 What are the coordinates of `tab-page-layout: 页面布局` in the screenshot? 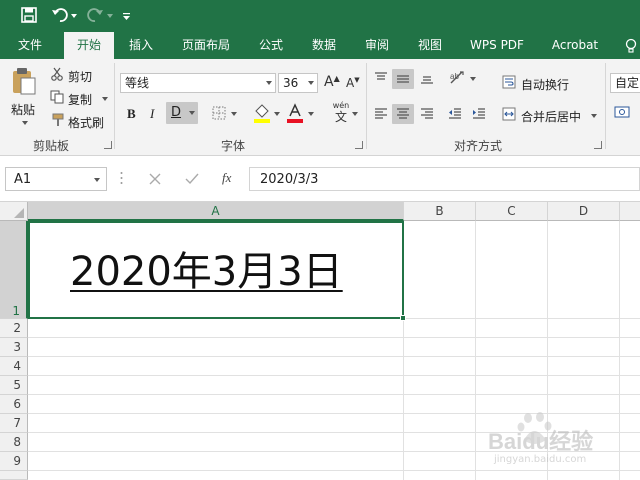 It's located at (206, 45).